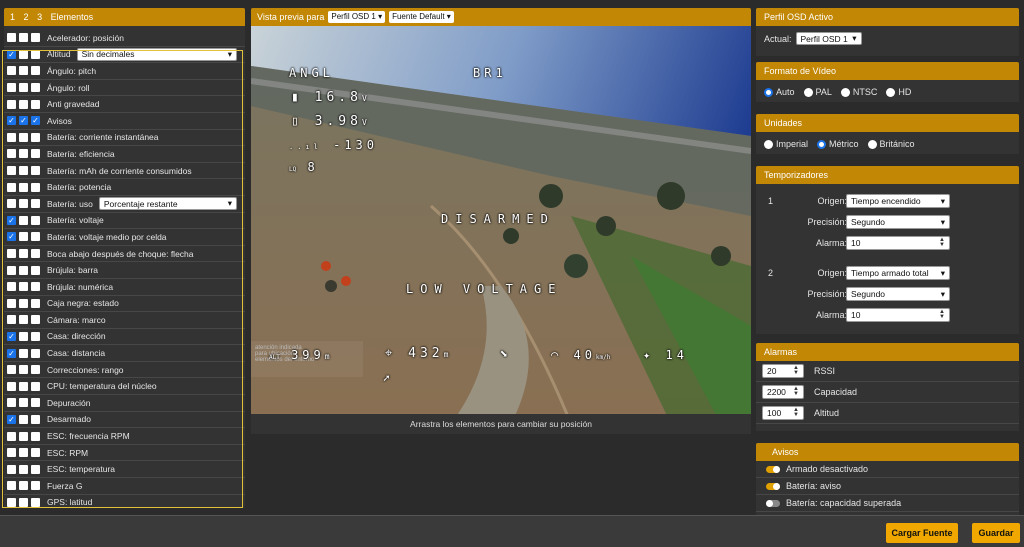 This screenshot has width=1024, height=547. I want to click on element-checkbox-profile-3: ✓, so click(35, 121).